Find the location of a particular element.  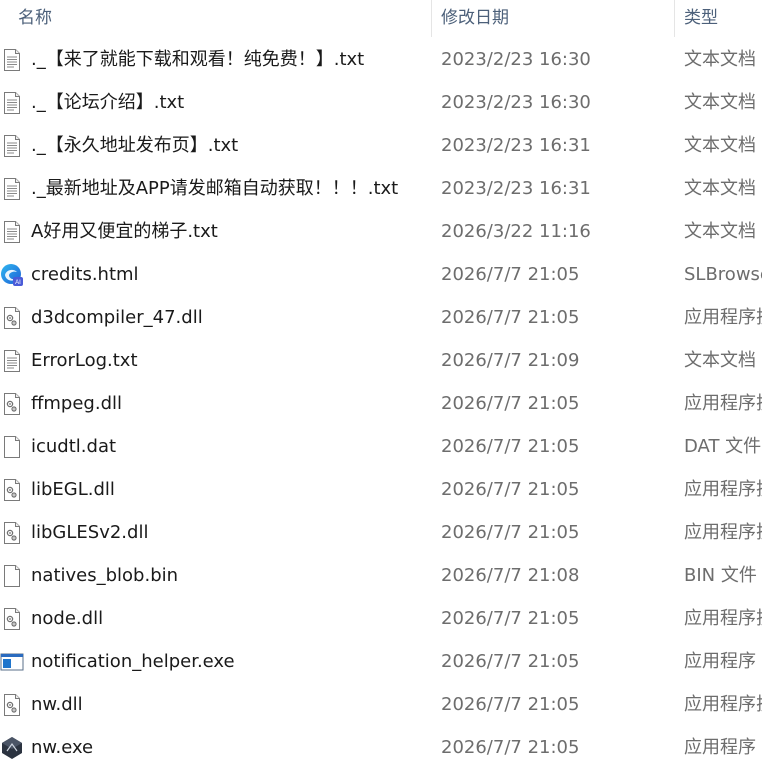

file-name: A好用又便宜的梯子.txt is located at coordinates (124, 231).